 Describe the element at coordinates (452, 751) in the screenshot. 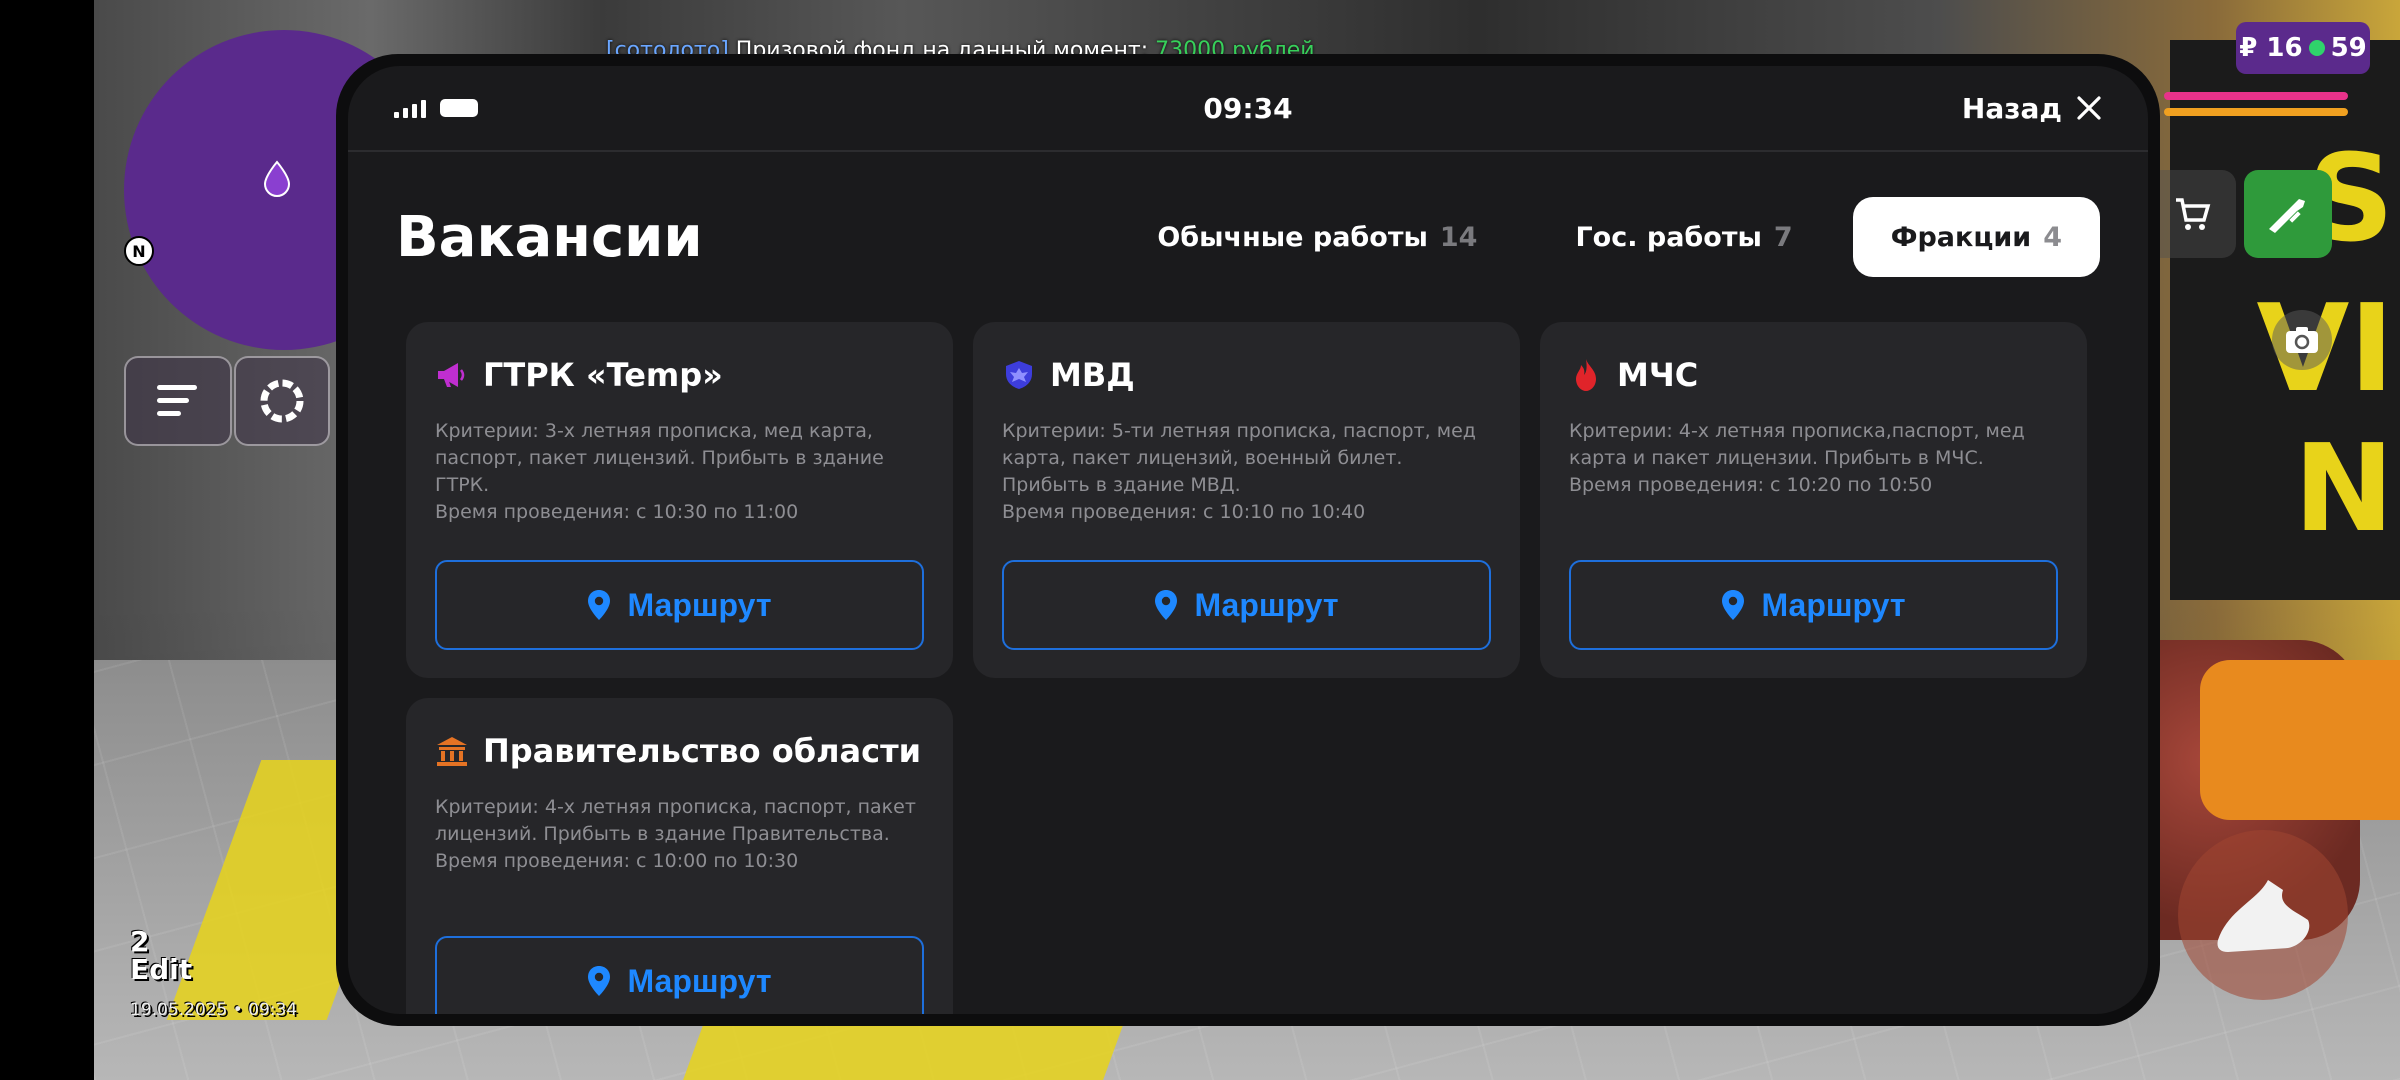

I see `government-building-icon` at that location.